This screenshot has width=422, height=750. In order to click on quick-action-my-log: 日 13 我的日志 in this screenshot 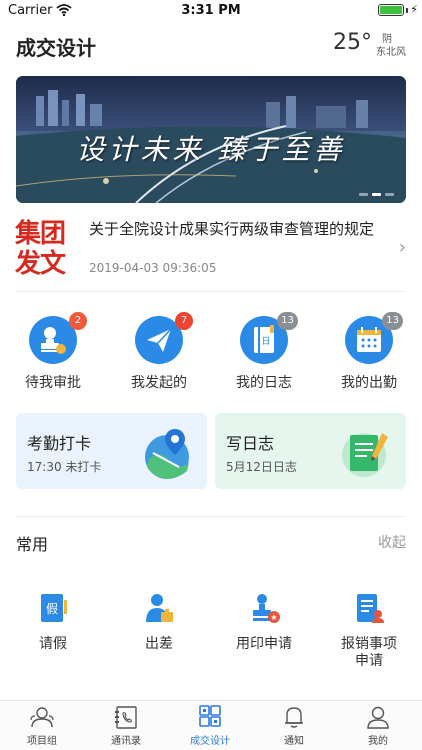, I will do `click(264, 352)`.